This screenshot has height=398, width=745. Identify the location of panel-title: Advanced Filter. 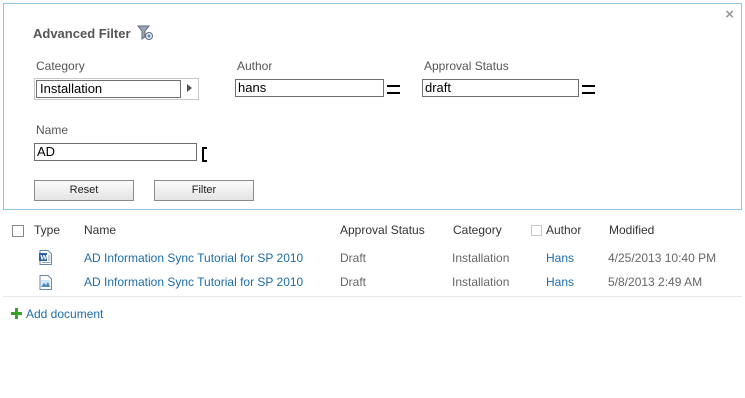
(93, 33).